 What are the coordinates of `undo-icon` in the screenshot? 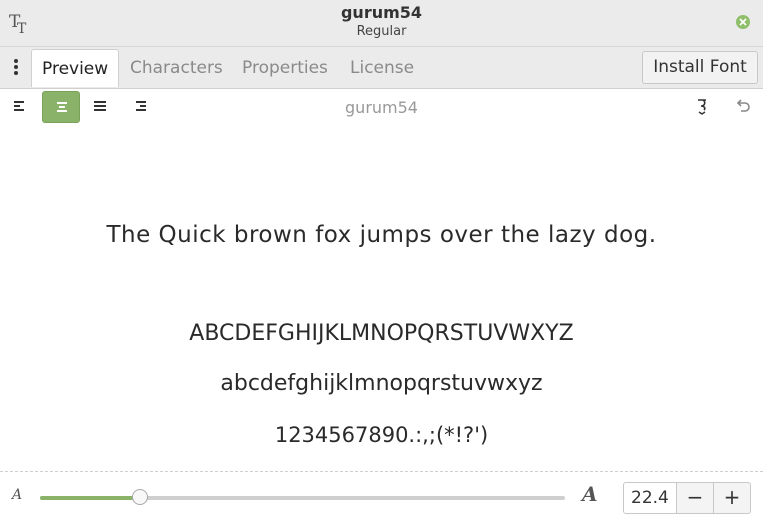 It's located at (743, 106).